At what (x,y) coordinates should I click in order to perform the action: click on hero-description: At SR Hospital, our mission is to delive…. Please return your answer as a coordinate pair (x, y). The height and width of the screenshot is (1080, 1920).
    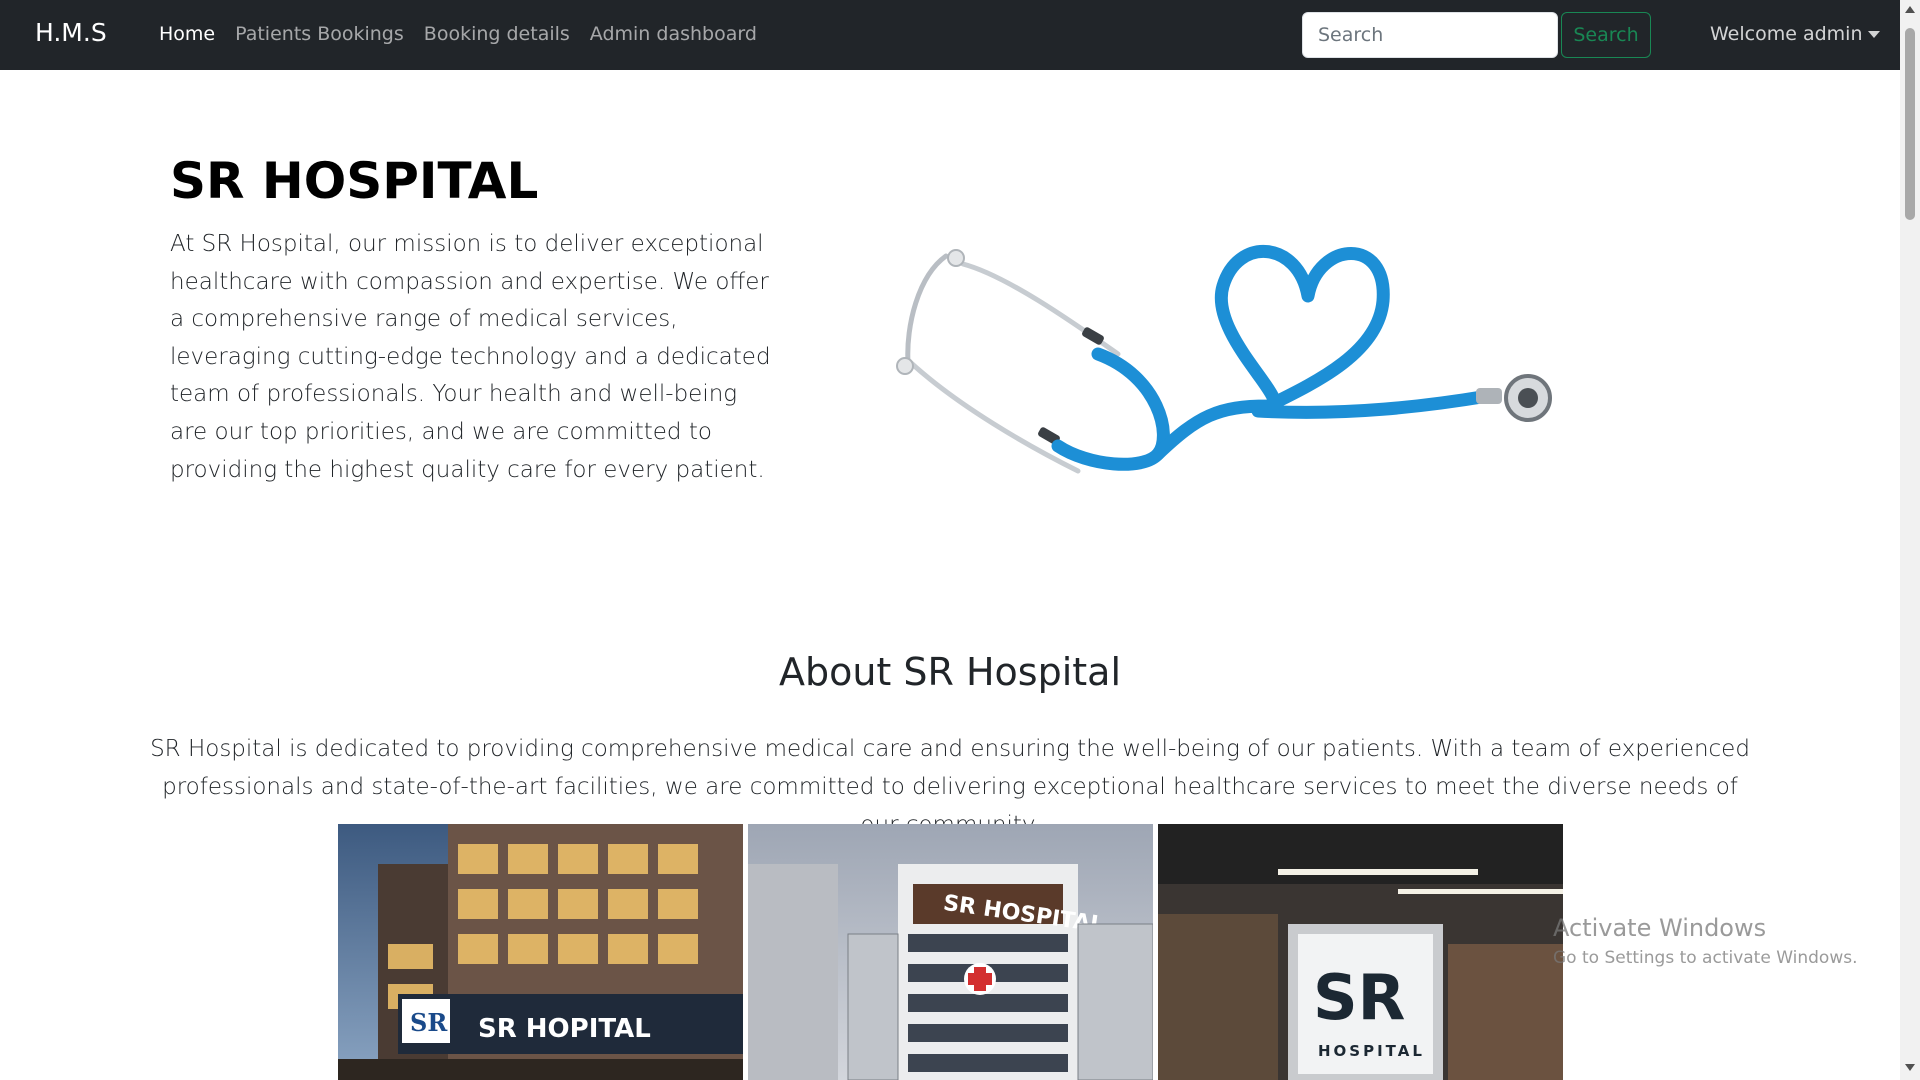
    Looking at the image, I should click on (470, 357).